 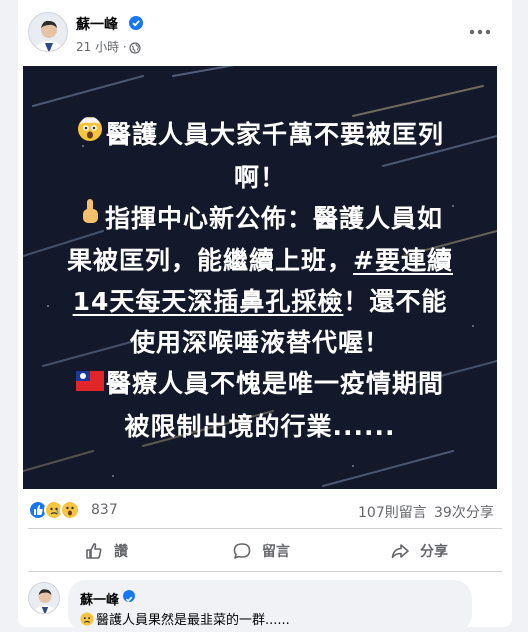 I want to click on share-label: 分享, so click(x=434, y=552).